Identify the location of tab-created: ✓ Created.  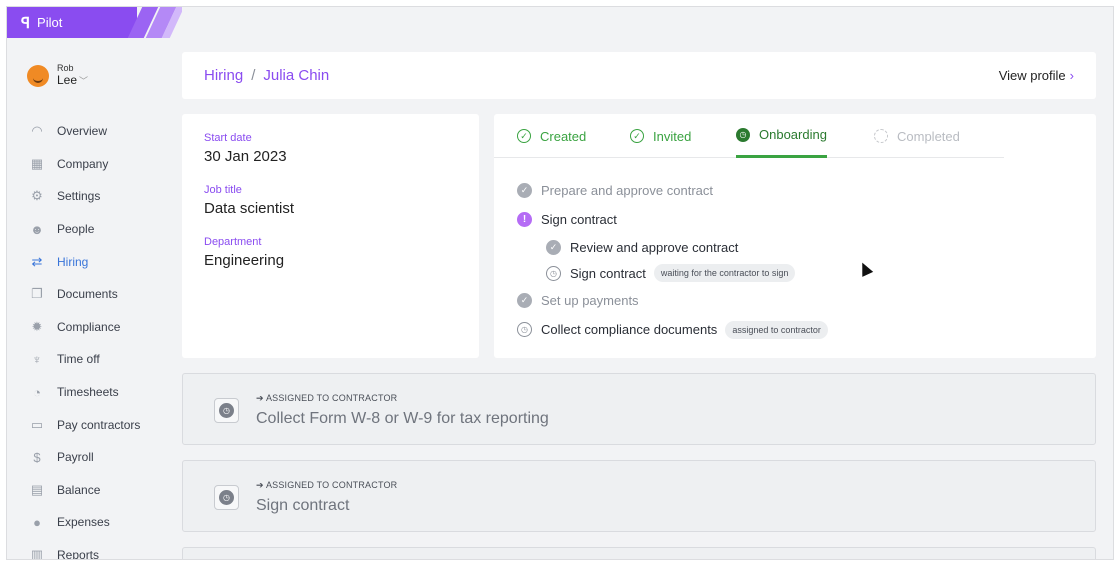
(551, 136).